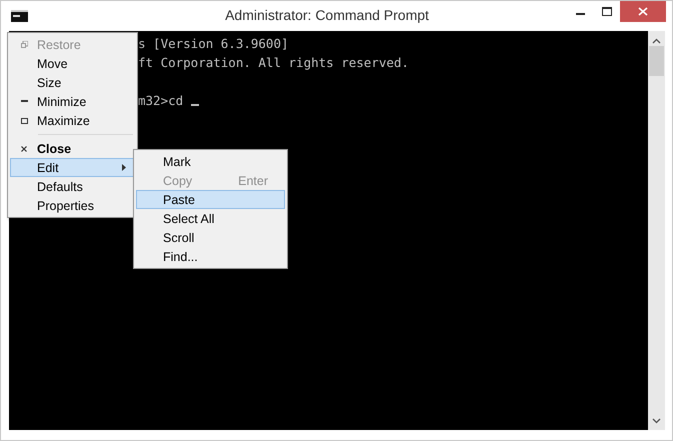  Describe the element at coordinates (210, 237) in the screenshot. I see `menu-item: Scroll` at that location.